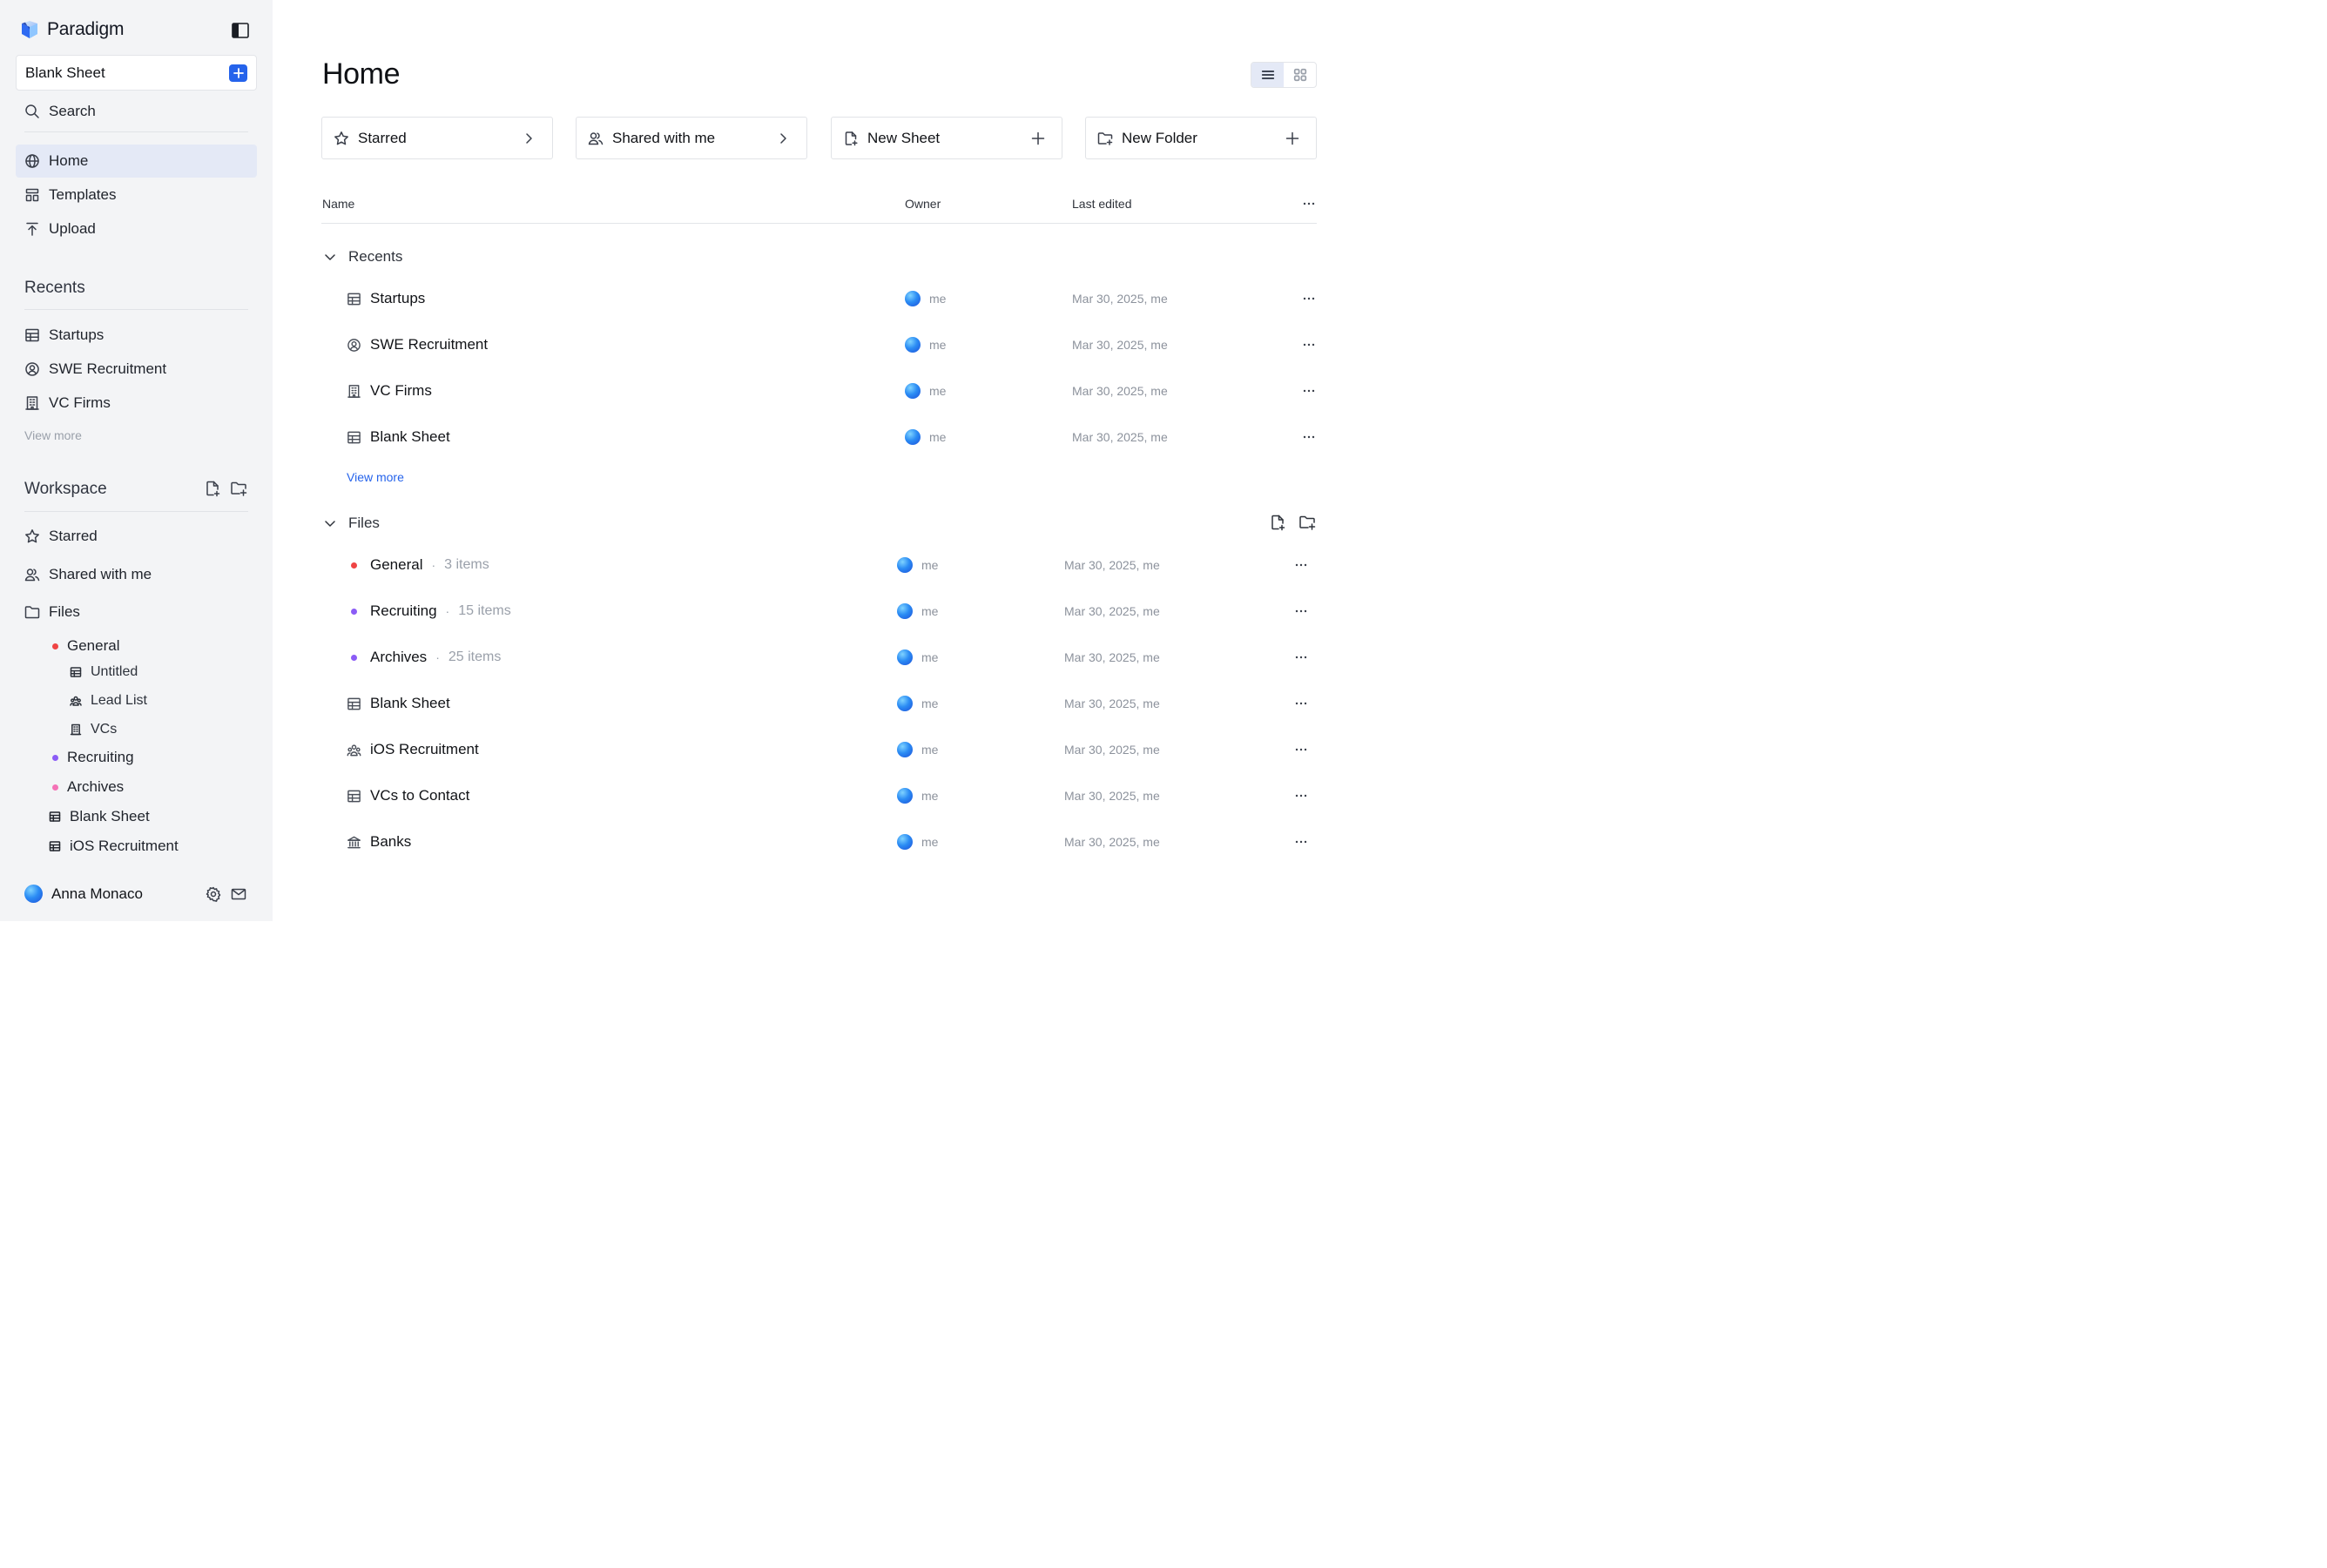  Describe the element at coordinates (137, 73) in the screenshot. I see `blank-sheet-quick-create: Blank Sheet` at that location.